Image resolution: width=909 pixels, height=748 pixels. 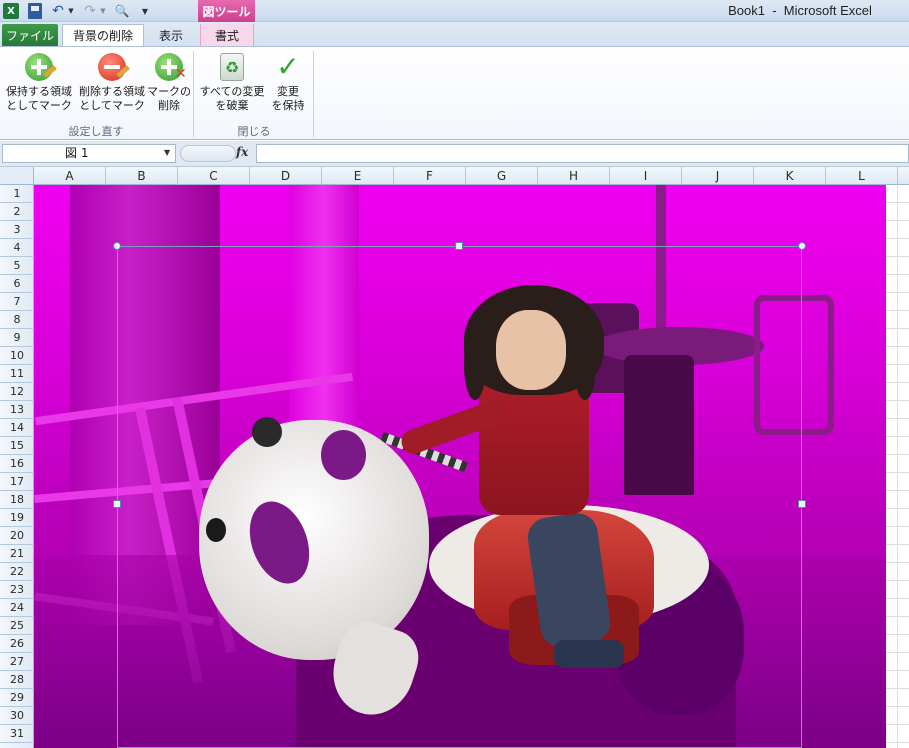 What do you see at coordinates (17, 302) in the screenshot?
I see `row-header: 7` at bounding box center [17, 302].